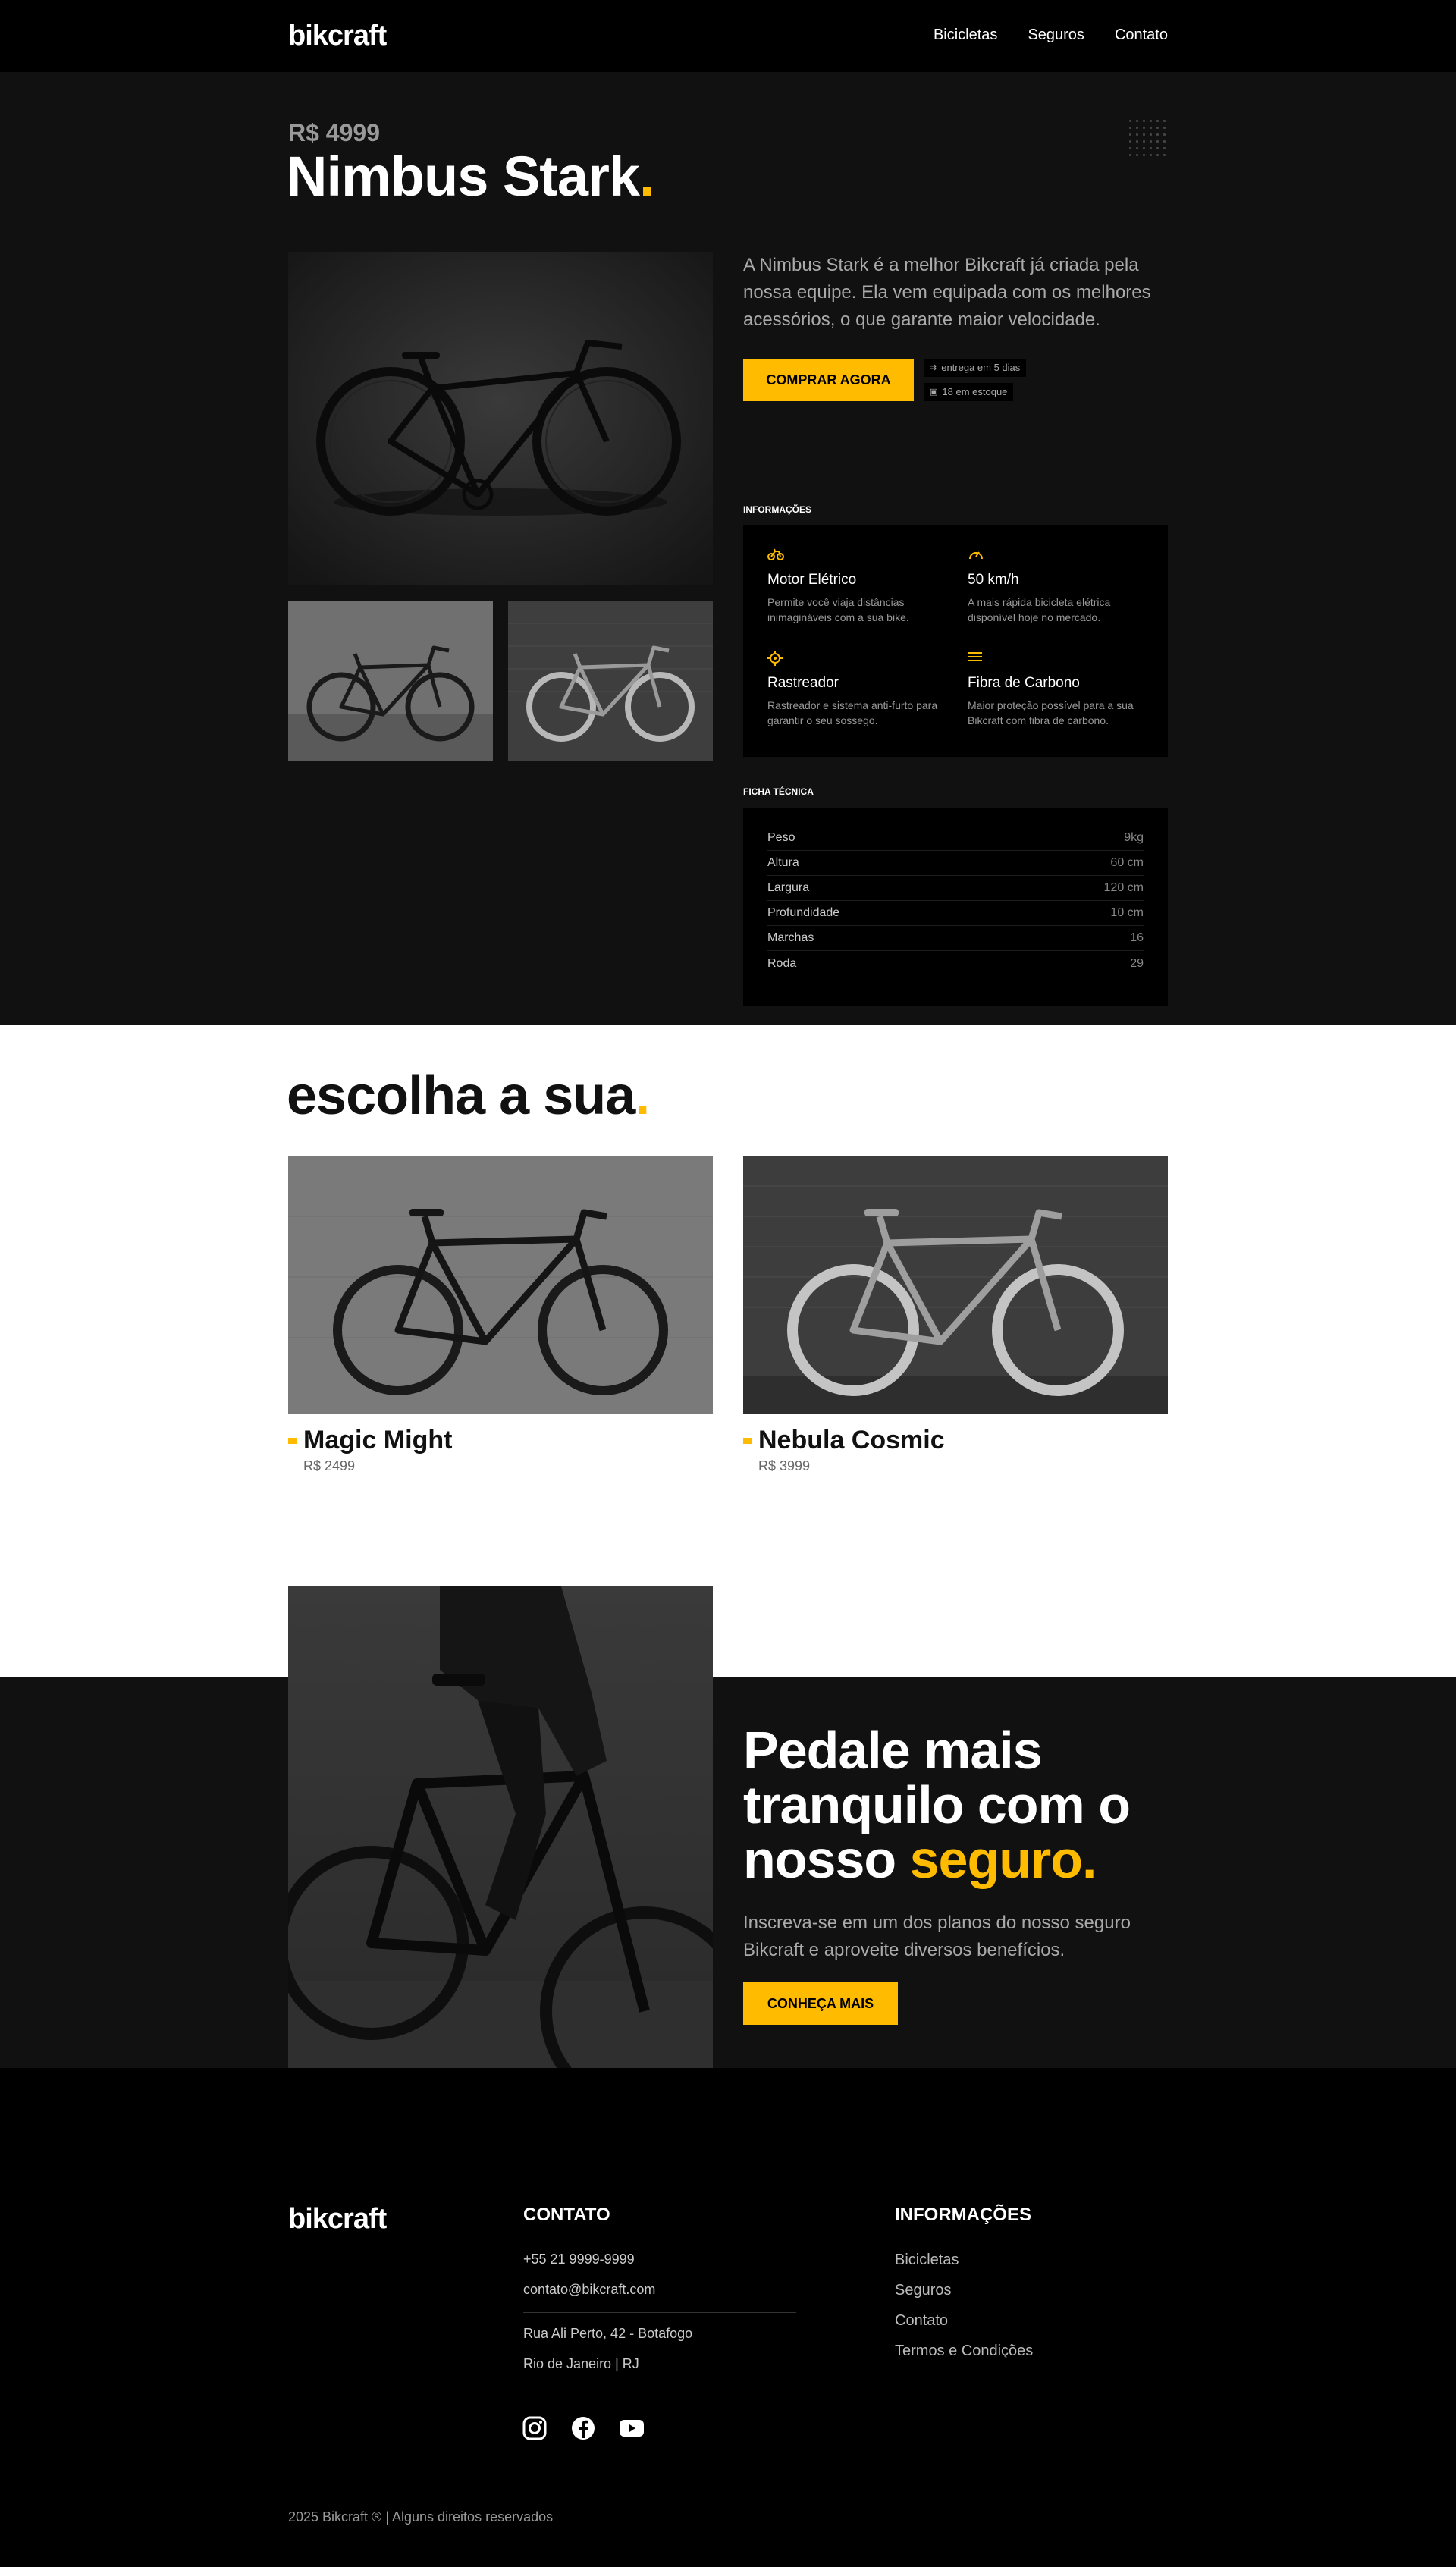  What do you see at coordinates (820, 2003) in the screenshot?
I see `learn-more-button: Conheça Mais` at bounding box center [820, 2003].